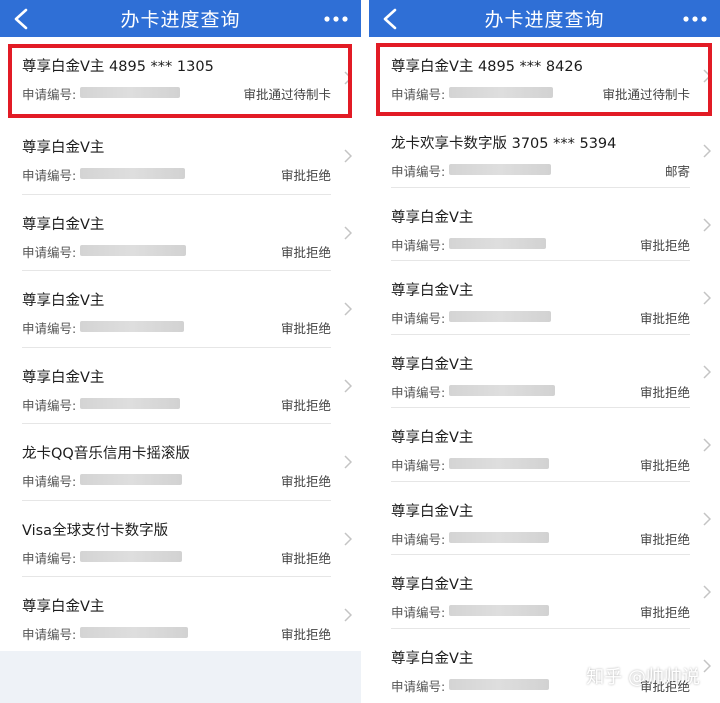 Image resolution: width=720 pixels, height=703 pixels. I want to click on status-text: 邮寄, so click(677, 171).